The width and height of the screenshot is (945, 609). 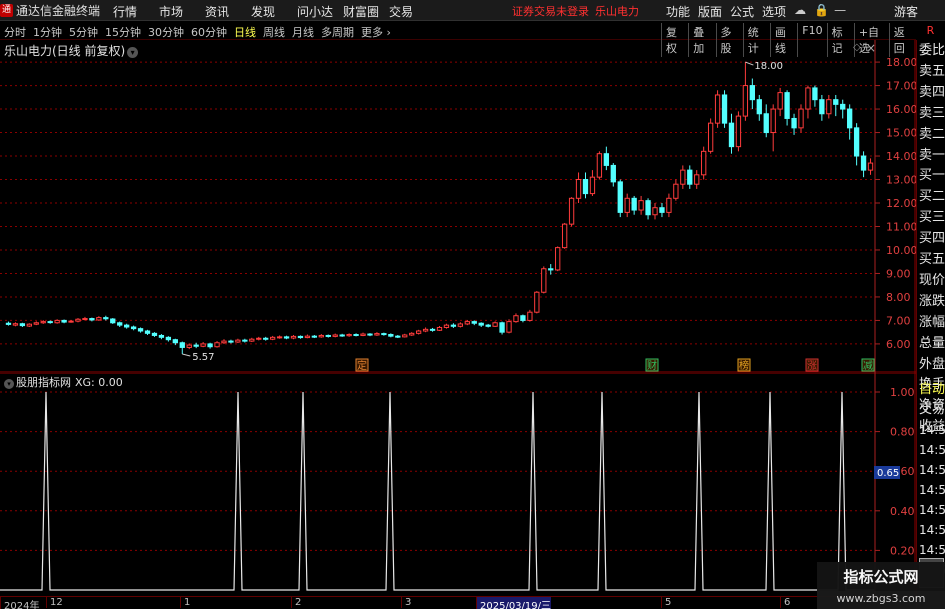 I want to click on right-panel-toggle: R, so click(x=930, y=31).